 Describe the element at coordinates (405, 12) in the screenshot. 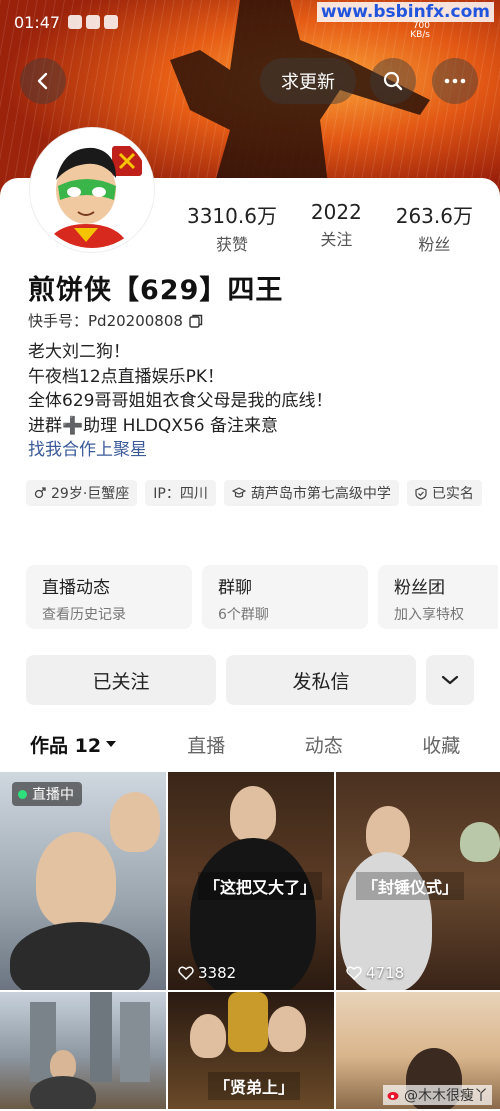

I see `watermark-url: www.bsbinfx.com` at that location.